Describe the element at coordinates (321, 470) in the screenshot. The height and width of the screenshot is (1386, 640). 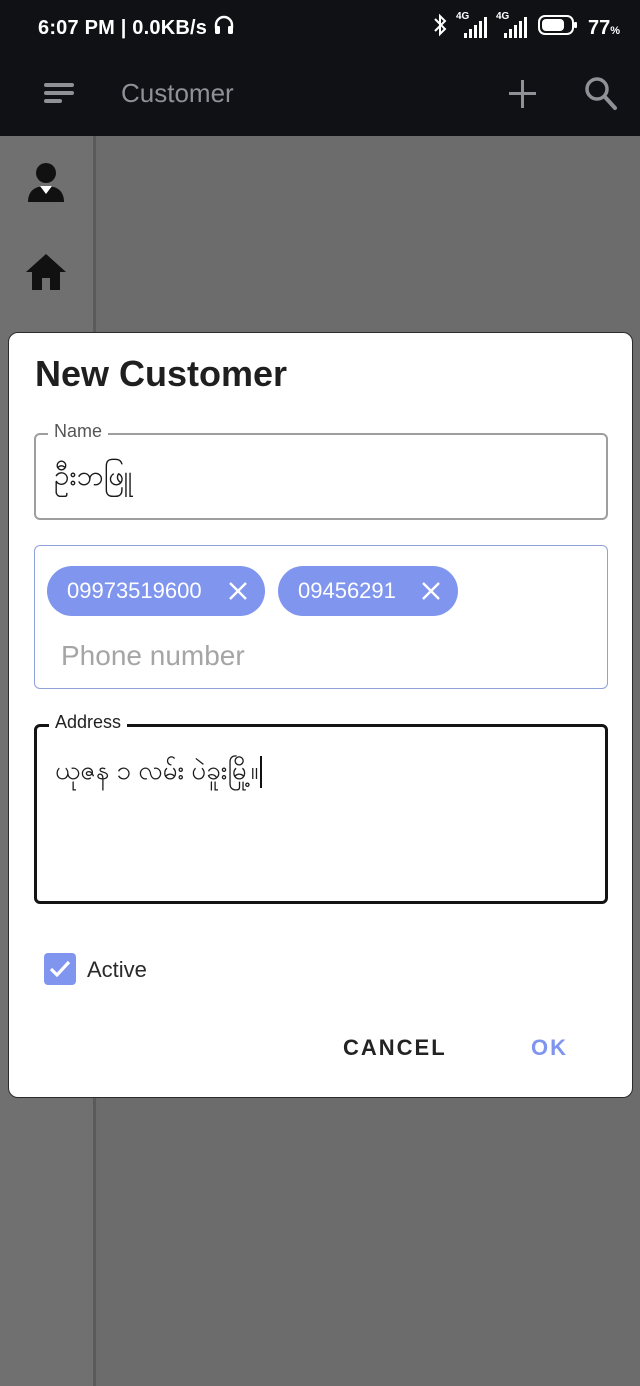
I see `name-field: Name ဦးဘဖြူ` at that location.